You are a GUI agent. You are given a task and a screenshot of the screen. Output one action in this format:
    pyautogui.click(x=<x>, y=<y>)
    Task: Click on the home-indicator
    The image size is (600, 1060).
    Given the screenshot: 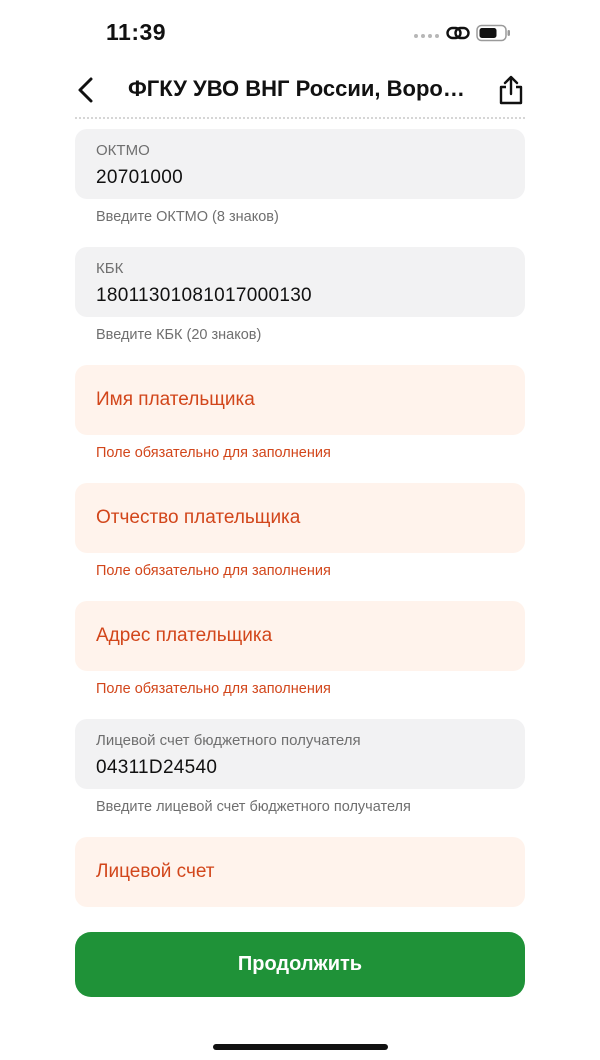 What is the action you would take?
    pyautogui.click(x=300, y=1047)
    